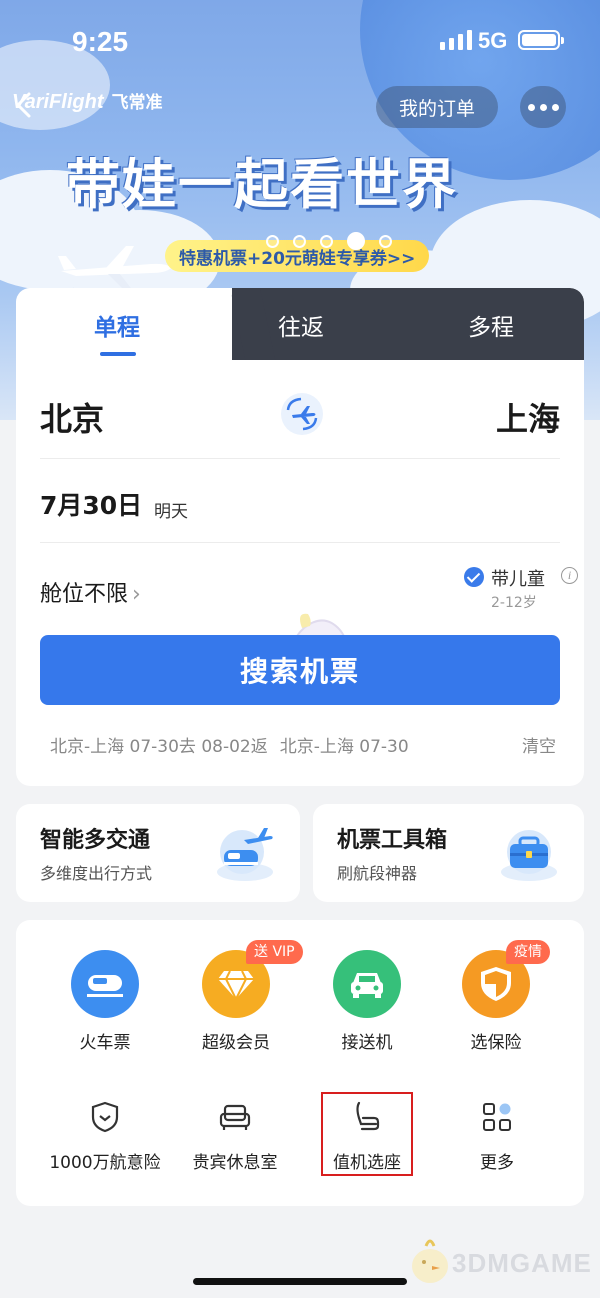  What do you see at coordinates (522, 1263) in the screenshot?
I see `watermark-text: 3DMGAME` at bounding box center [522, 1263].